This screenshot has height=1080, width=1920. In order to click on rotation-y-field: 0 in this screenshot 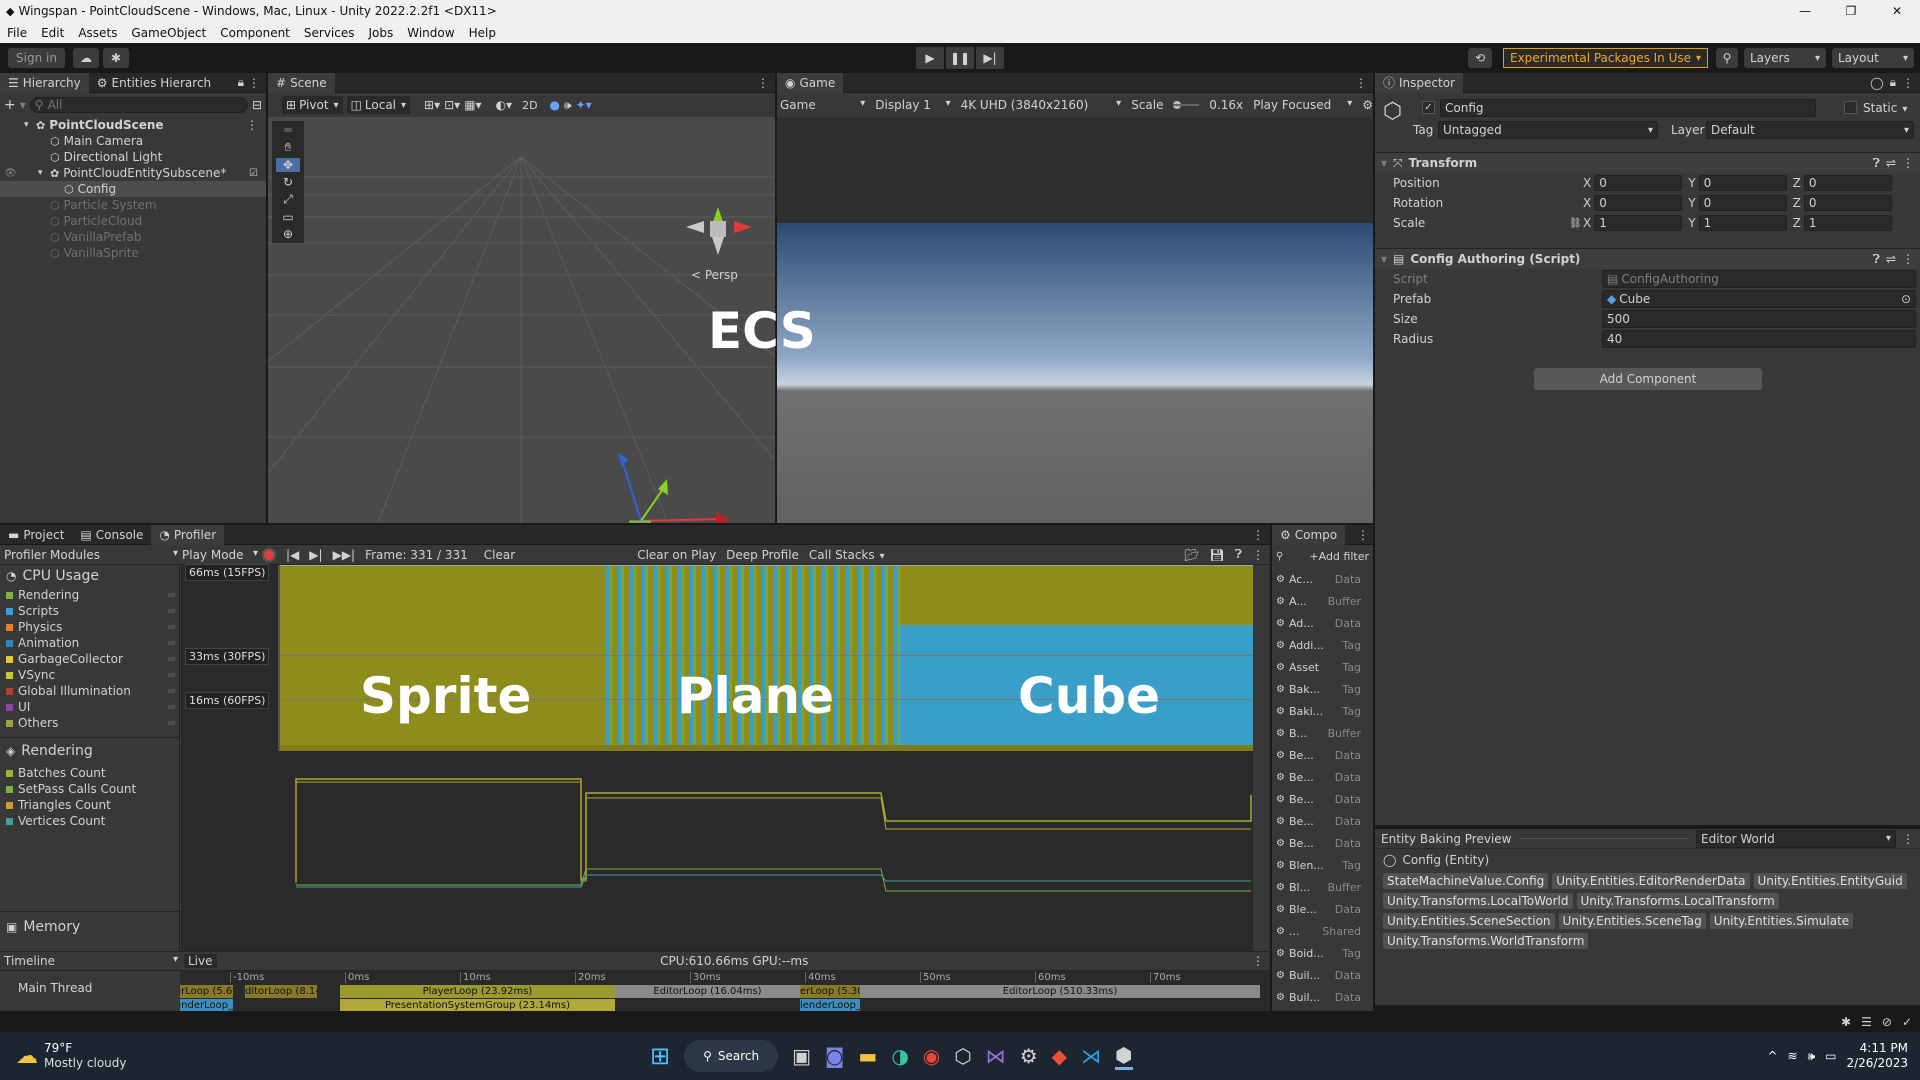, I will do `click(1742, 203)`.